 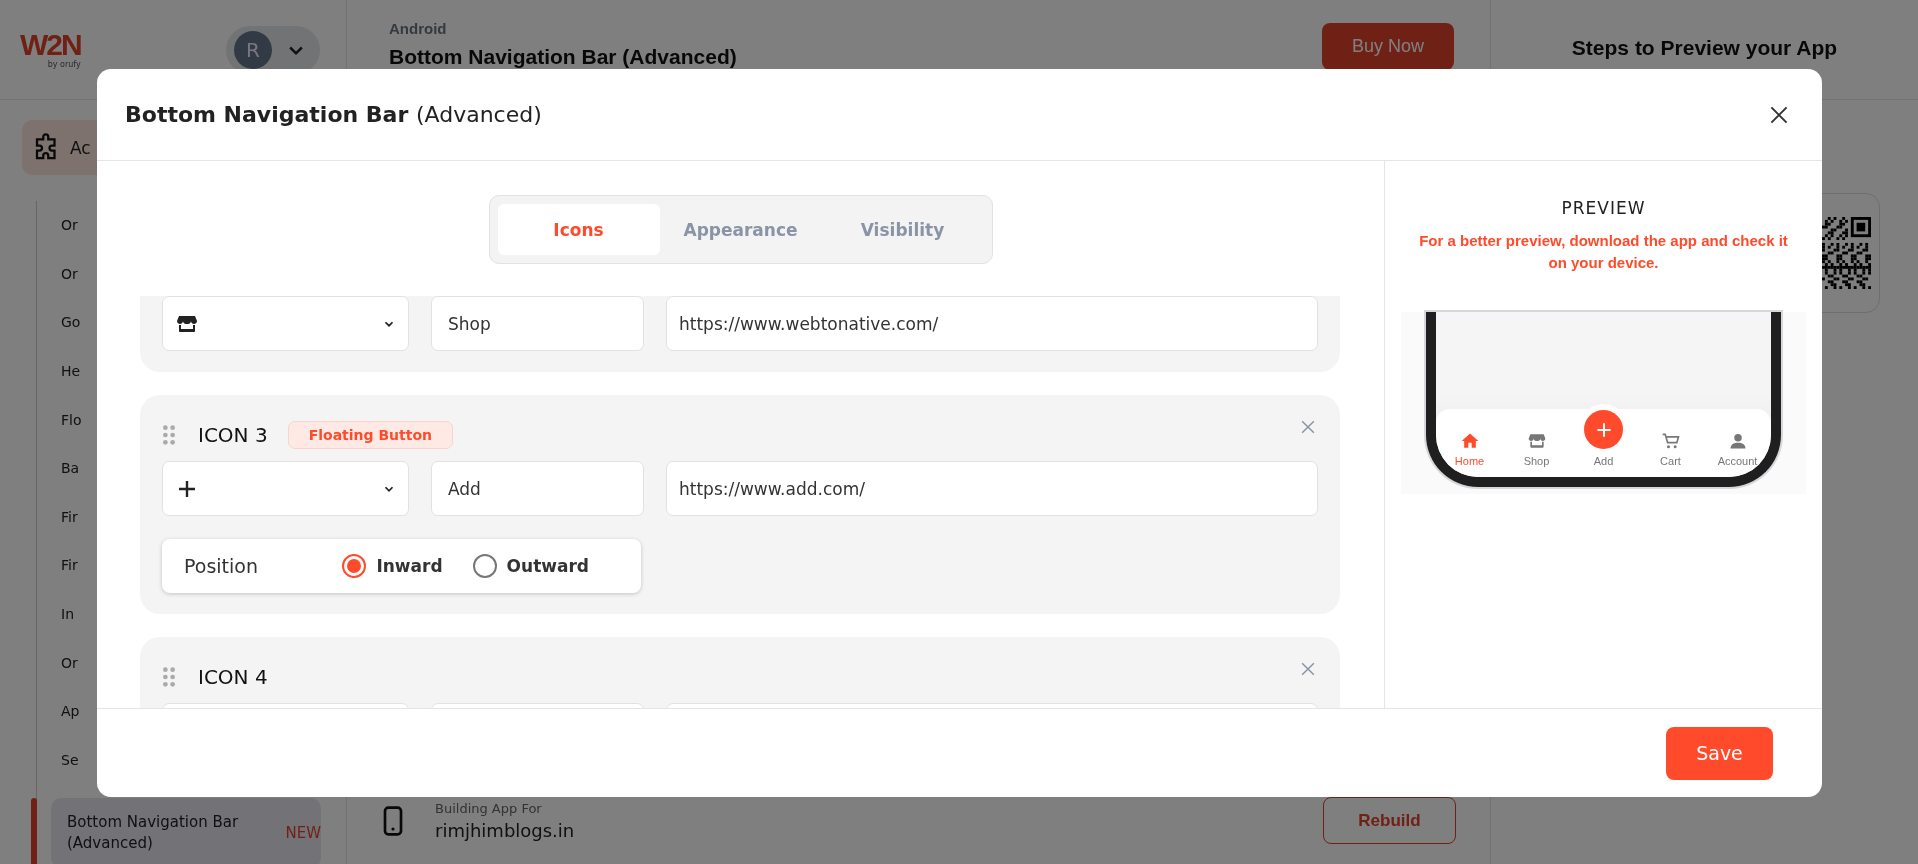 What do you see at coordinates (50, 44) in the screenshot?
I see `logo-mark: W2N` at bounding box center [50, 44].